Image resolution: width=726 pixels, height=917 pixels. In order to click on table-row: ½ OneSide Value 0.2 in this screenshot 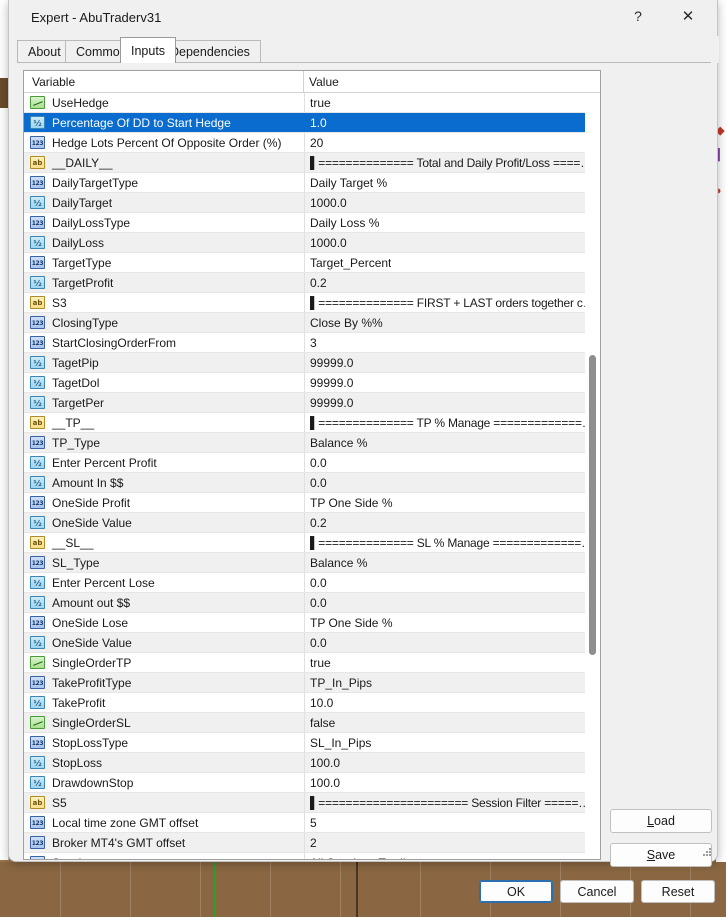, I will do `click(312, 523)`.